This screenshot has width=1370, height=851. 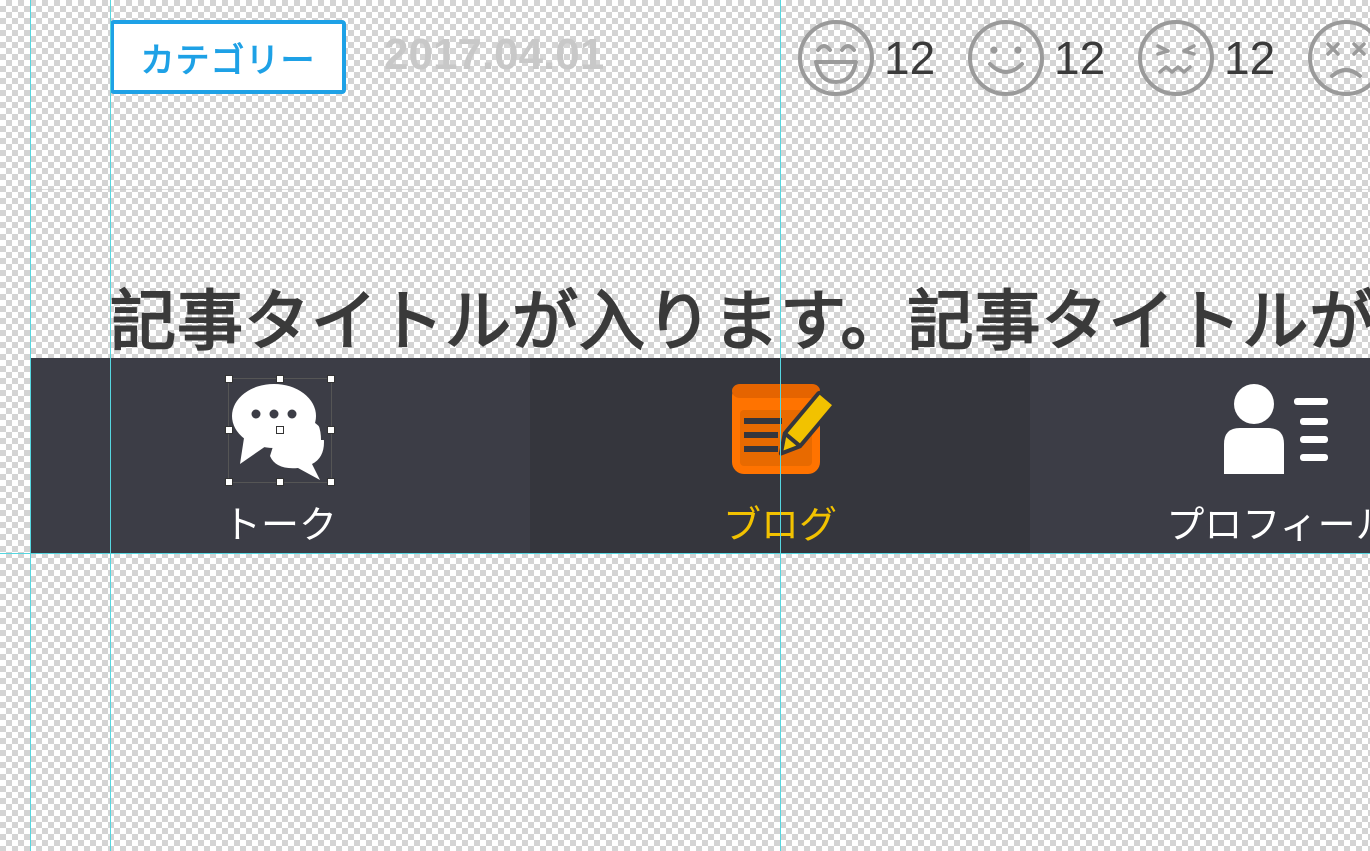 I want to click on frowning-face-icon, so click(x=1339, y=58).